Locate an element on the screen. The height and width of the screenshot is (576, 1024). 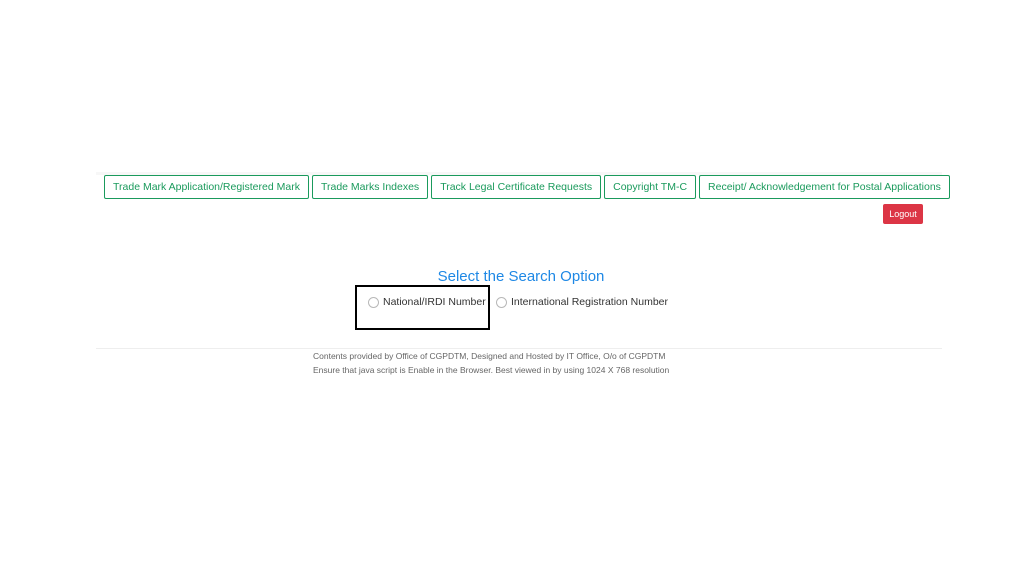
logout-button: Logout is located at coordinates (903, 214).